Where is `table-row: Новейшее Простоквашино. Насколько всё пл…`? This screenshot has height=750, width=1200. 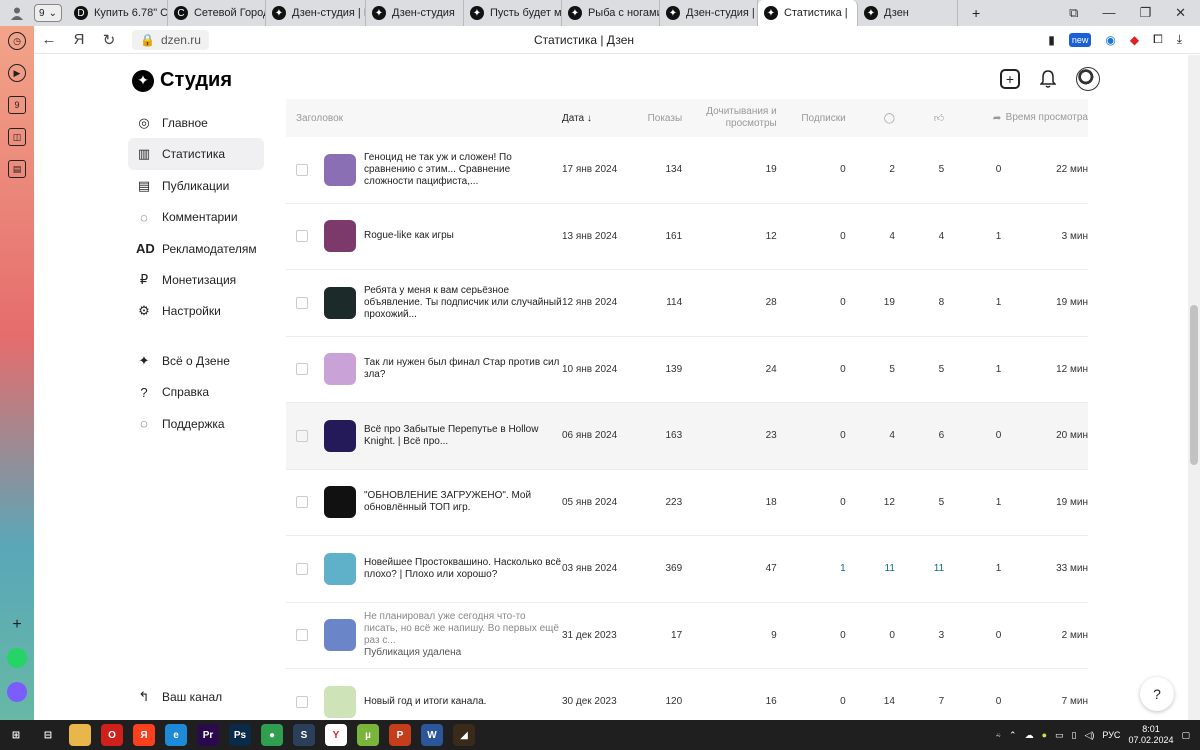
table-row: Новейшее Простоквашино. Насколько всё пл… is located at coordinates (687, 569).